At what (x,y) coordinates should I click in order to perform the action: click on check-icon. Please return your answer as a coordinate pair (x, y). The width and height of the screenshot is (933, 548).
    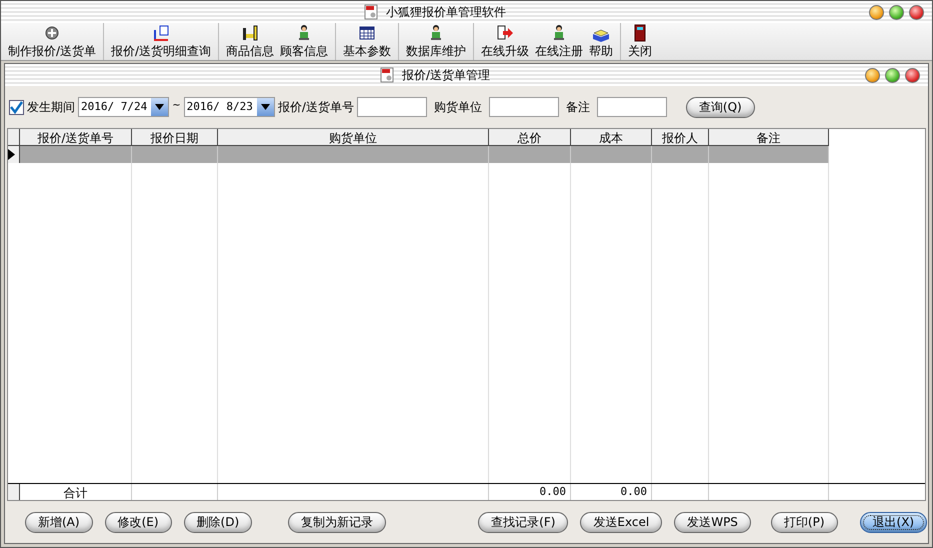
    Looking at the image, I should click on (16, 107).